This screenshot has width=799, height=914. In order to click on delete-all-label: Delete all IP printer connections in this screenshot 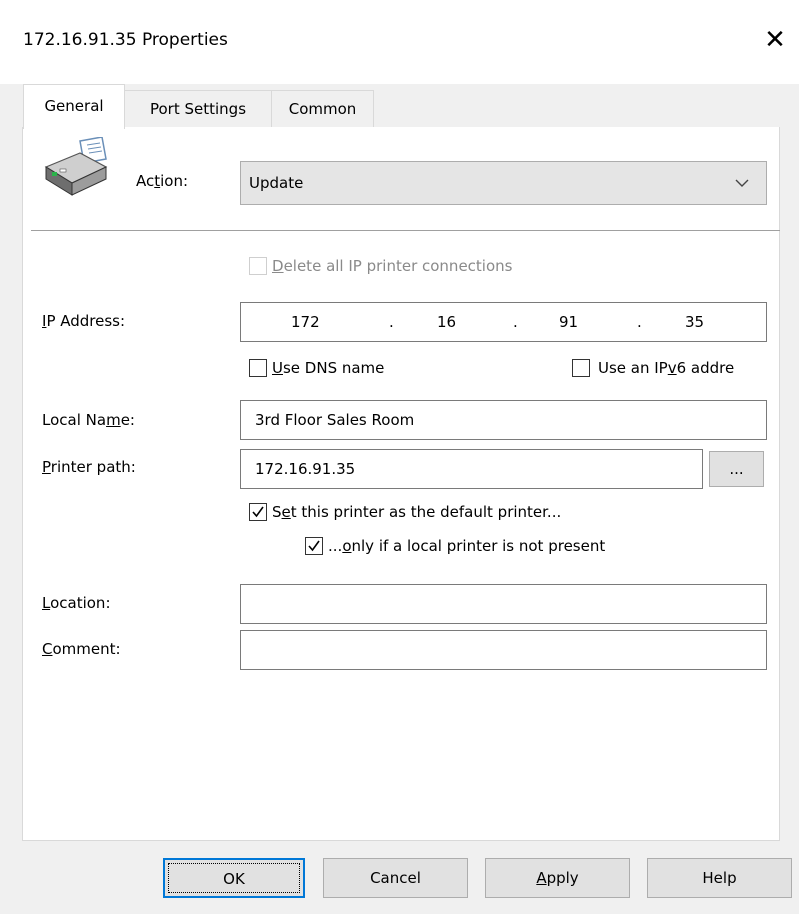, I will do `click(392, 266)`.